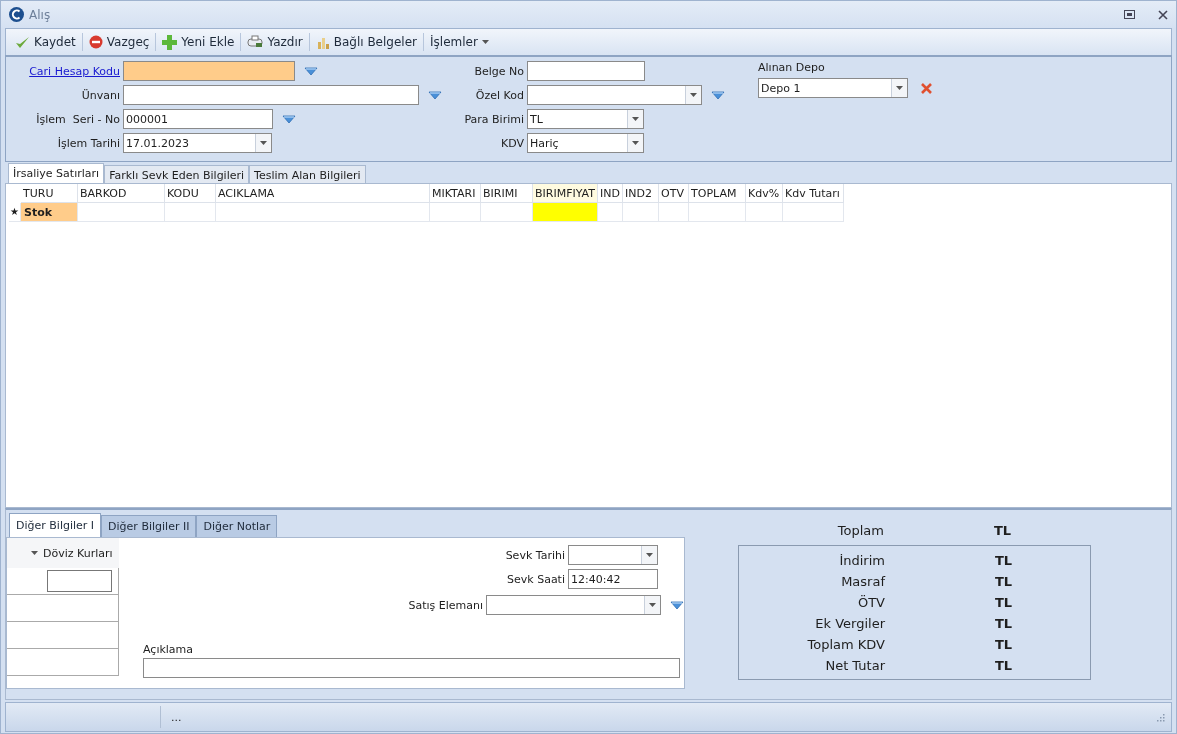 The height and width of the screenshot is (734, 1177). What do you see at coordinates (862, 581) in the screenshot?
I see `total-label: Masraf` at bounding box center [862, 581].